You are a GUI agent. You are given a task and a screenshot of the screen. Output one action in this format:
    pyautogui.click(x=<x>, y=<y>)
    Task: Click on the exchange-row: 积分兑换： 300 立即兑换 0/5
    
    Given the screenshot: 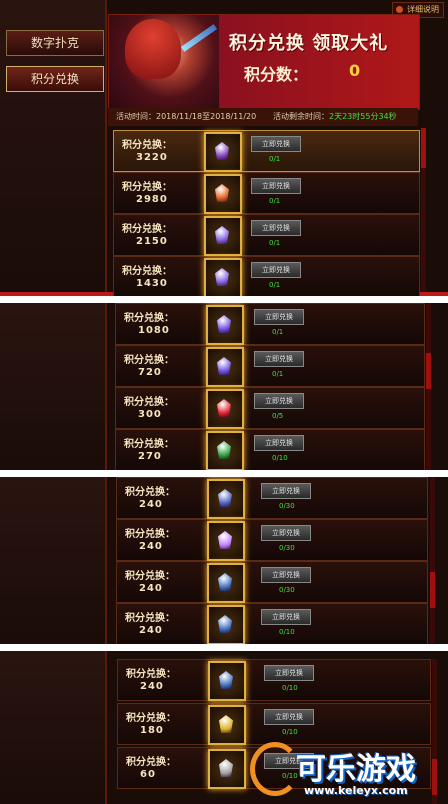 What is the action you would take?
    pyautogui.click(x=270, y=408)
    